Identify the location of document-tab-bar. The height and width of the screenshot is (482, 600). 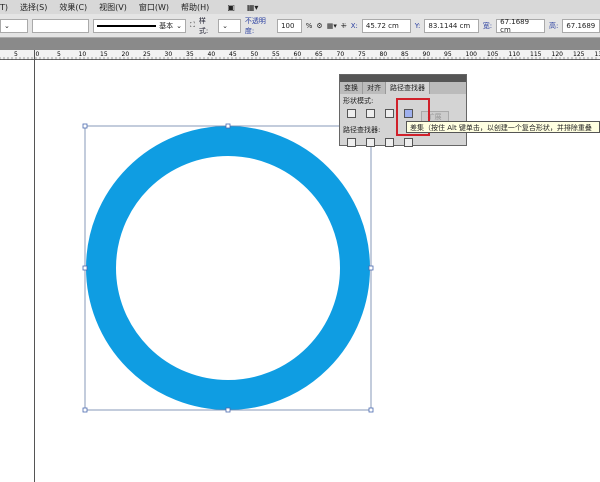
(300, 44).